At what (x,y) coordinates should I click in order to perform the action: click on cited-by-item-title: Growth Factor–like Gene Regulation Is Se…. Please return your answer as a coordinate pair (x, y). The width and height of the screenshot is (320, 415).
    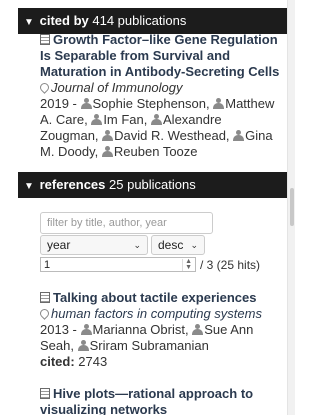
    Looking at the image, I should click on (159, 55).